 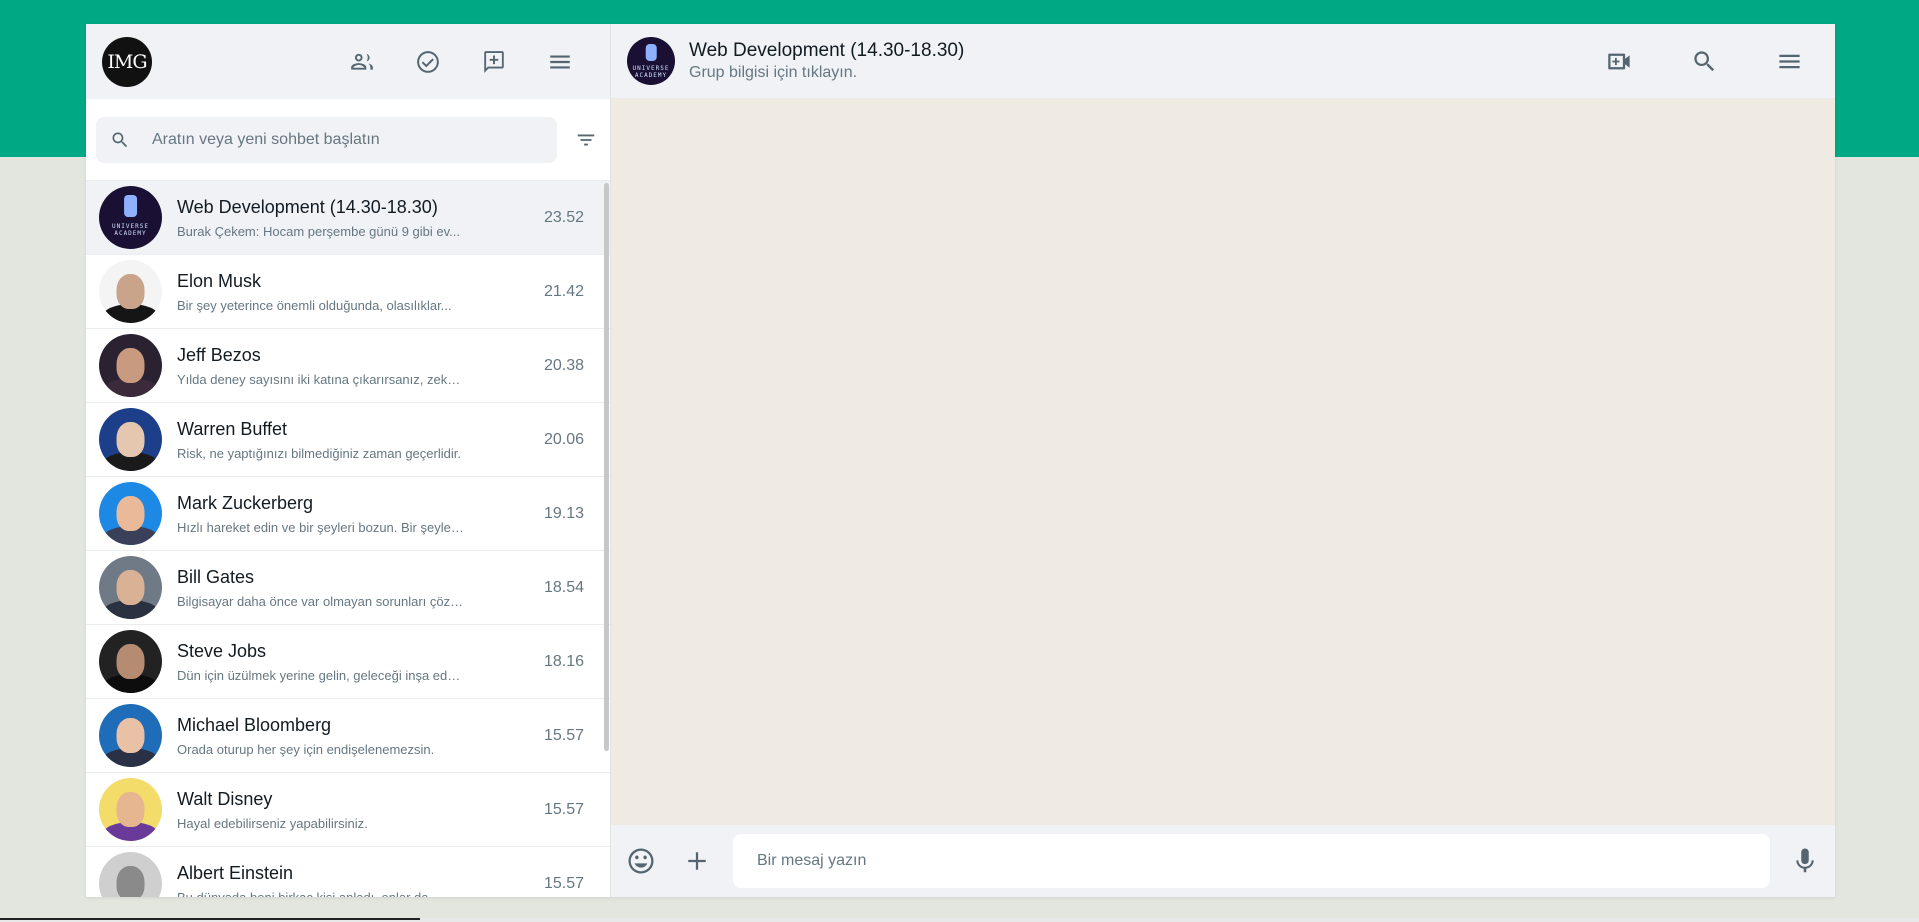 I want to click on video-call-icon, so click(x=1619, y=61).